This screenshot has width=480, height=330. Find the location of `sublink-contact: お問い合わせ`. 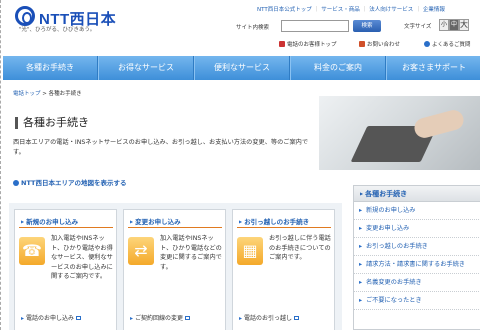

sublink-contact: お問い合わせ is located at coordinates (379, 44).